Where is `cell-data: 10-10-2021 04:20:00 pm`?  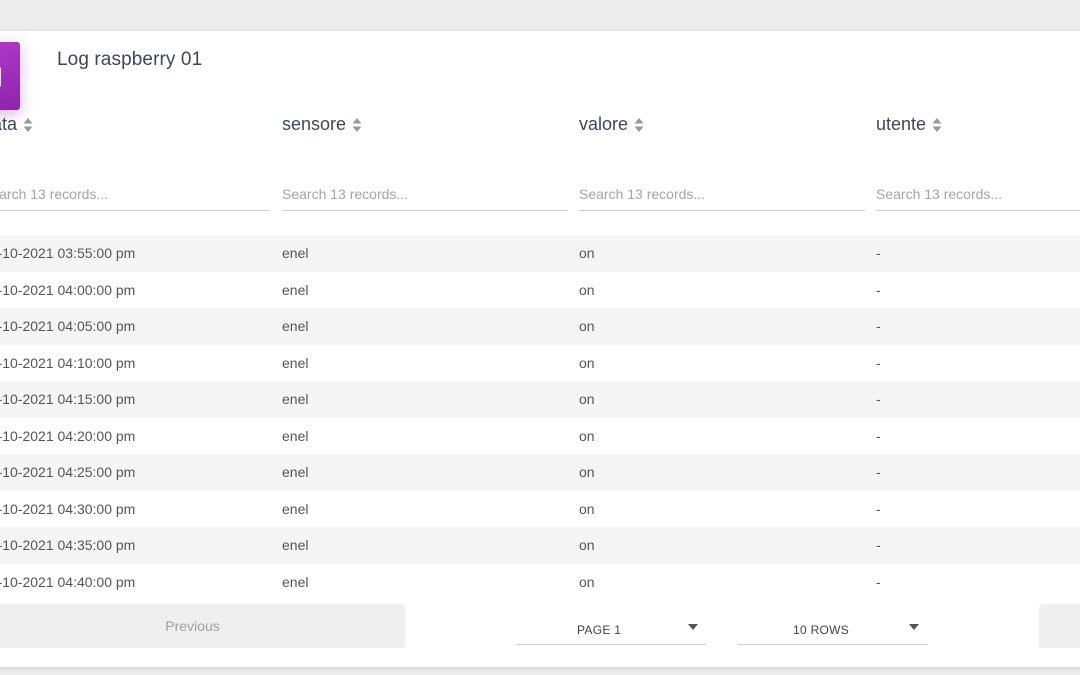
cell-data: 10-10-2021 04:20:00 pm is located at coordinates (68, 435).